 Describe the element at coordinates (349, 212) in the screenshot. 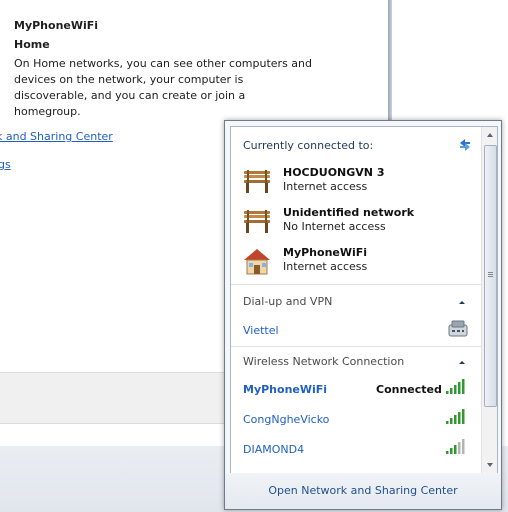

I see `connection-name: Unidentified network` at that location.